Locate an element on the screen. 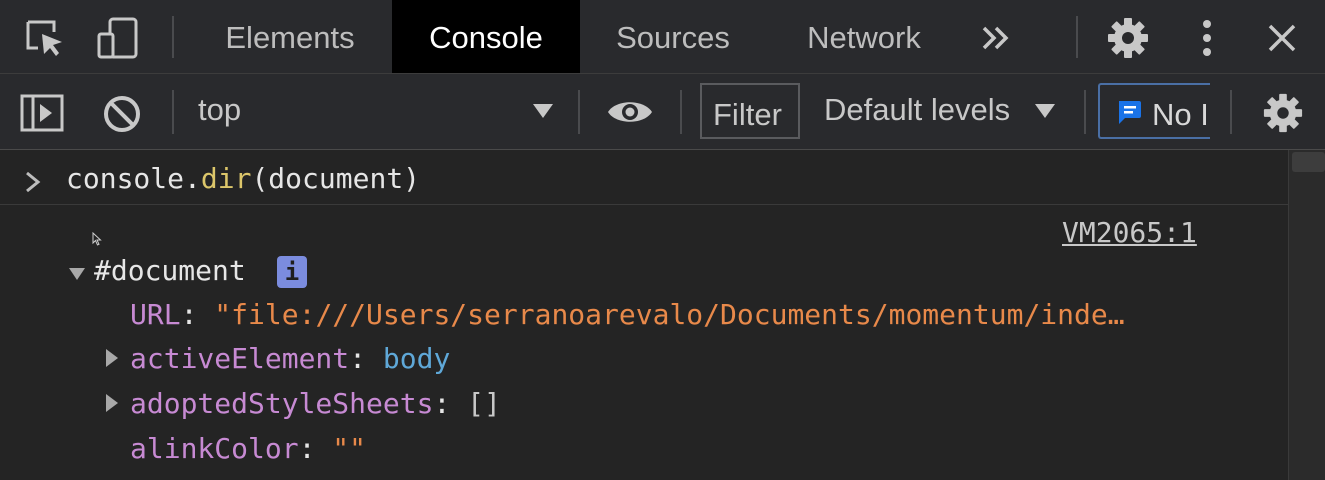 This screenshot has width=1325, height=480. console-scrollbar is located at coordinates (1306, 315).